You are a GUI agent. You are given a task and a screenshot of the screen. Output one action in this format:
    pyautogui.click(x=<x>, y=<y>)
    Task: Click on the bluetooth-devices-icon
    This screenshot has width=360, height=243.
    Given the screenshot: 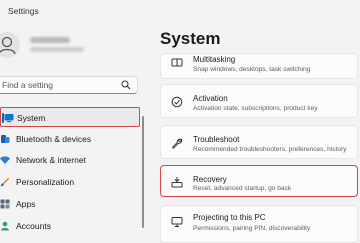 What is the action you would take?
    pyautogui.click(x=5, y=139)
    